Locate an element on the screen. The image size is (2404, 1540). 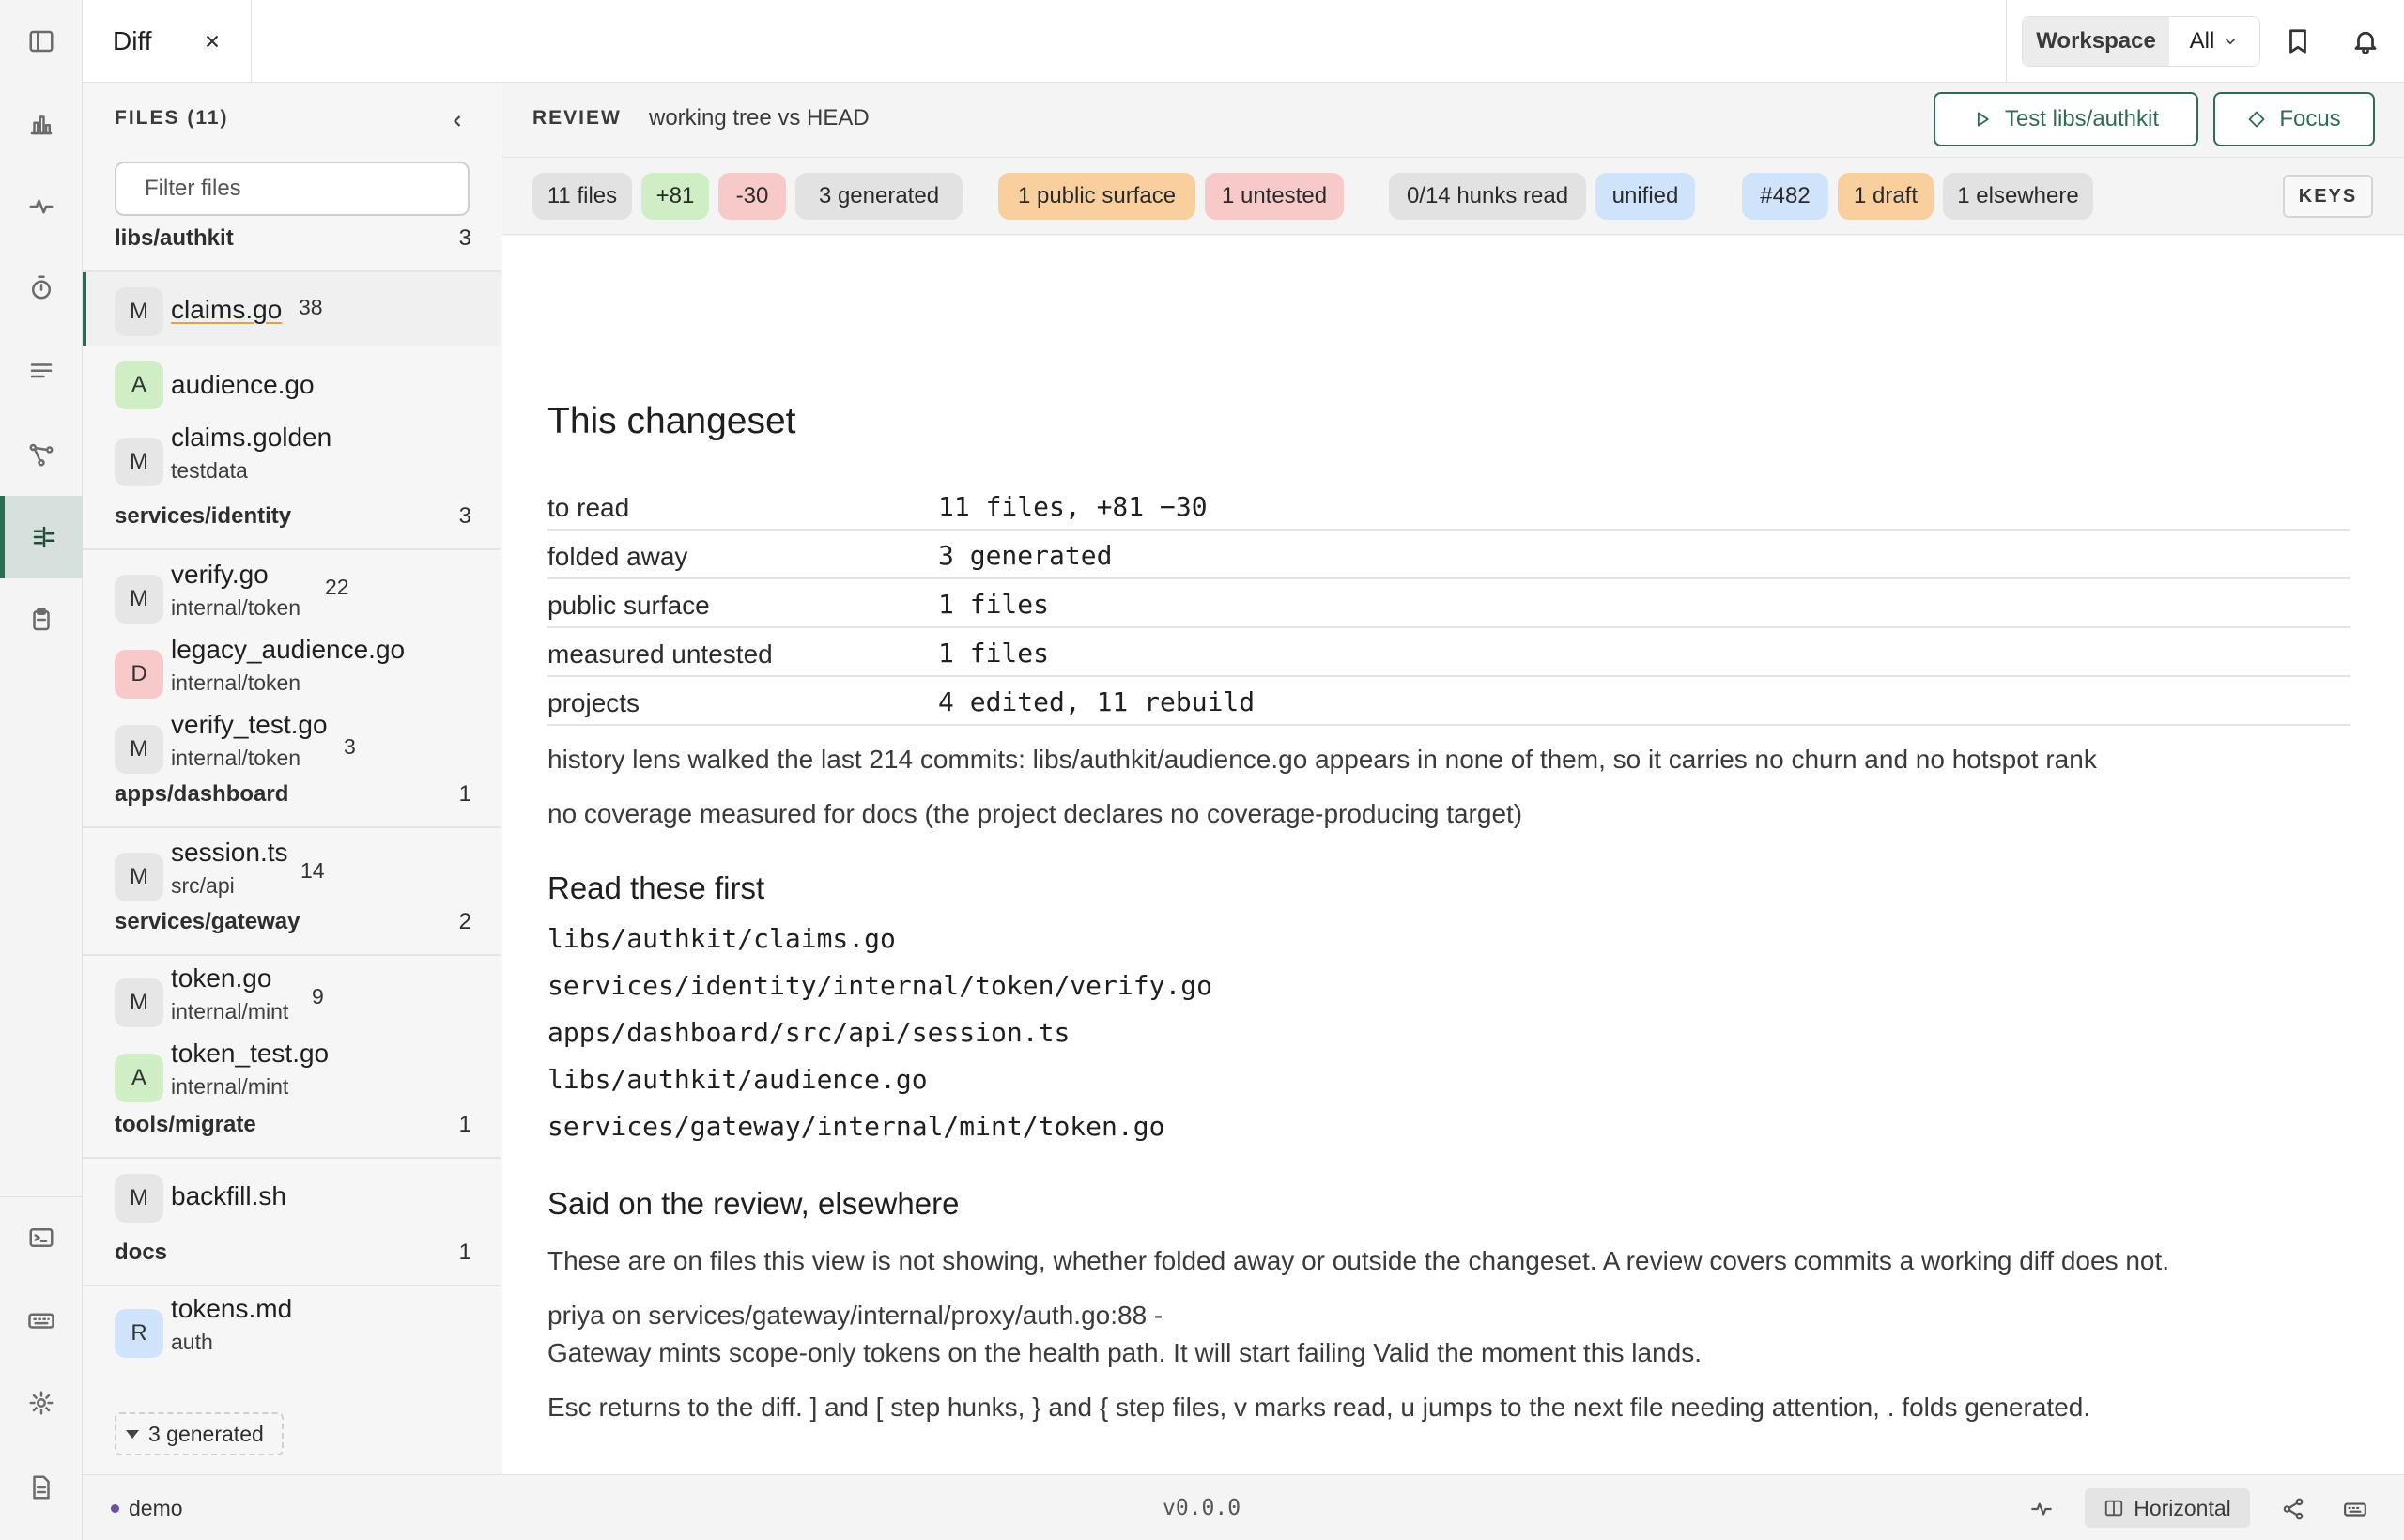
file-name: tokens.md is located at coordinates (232, 1308).